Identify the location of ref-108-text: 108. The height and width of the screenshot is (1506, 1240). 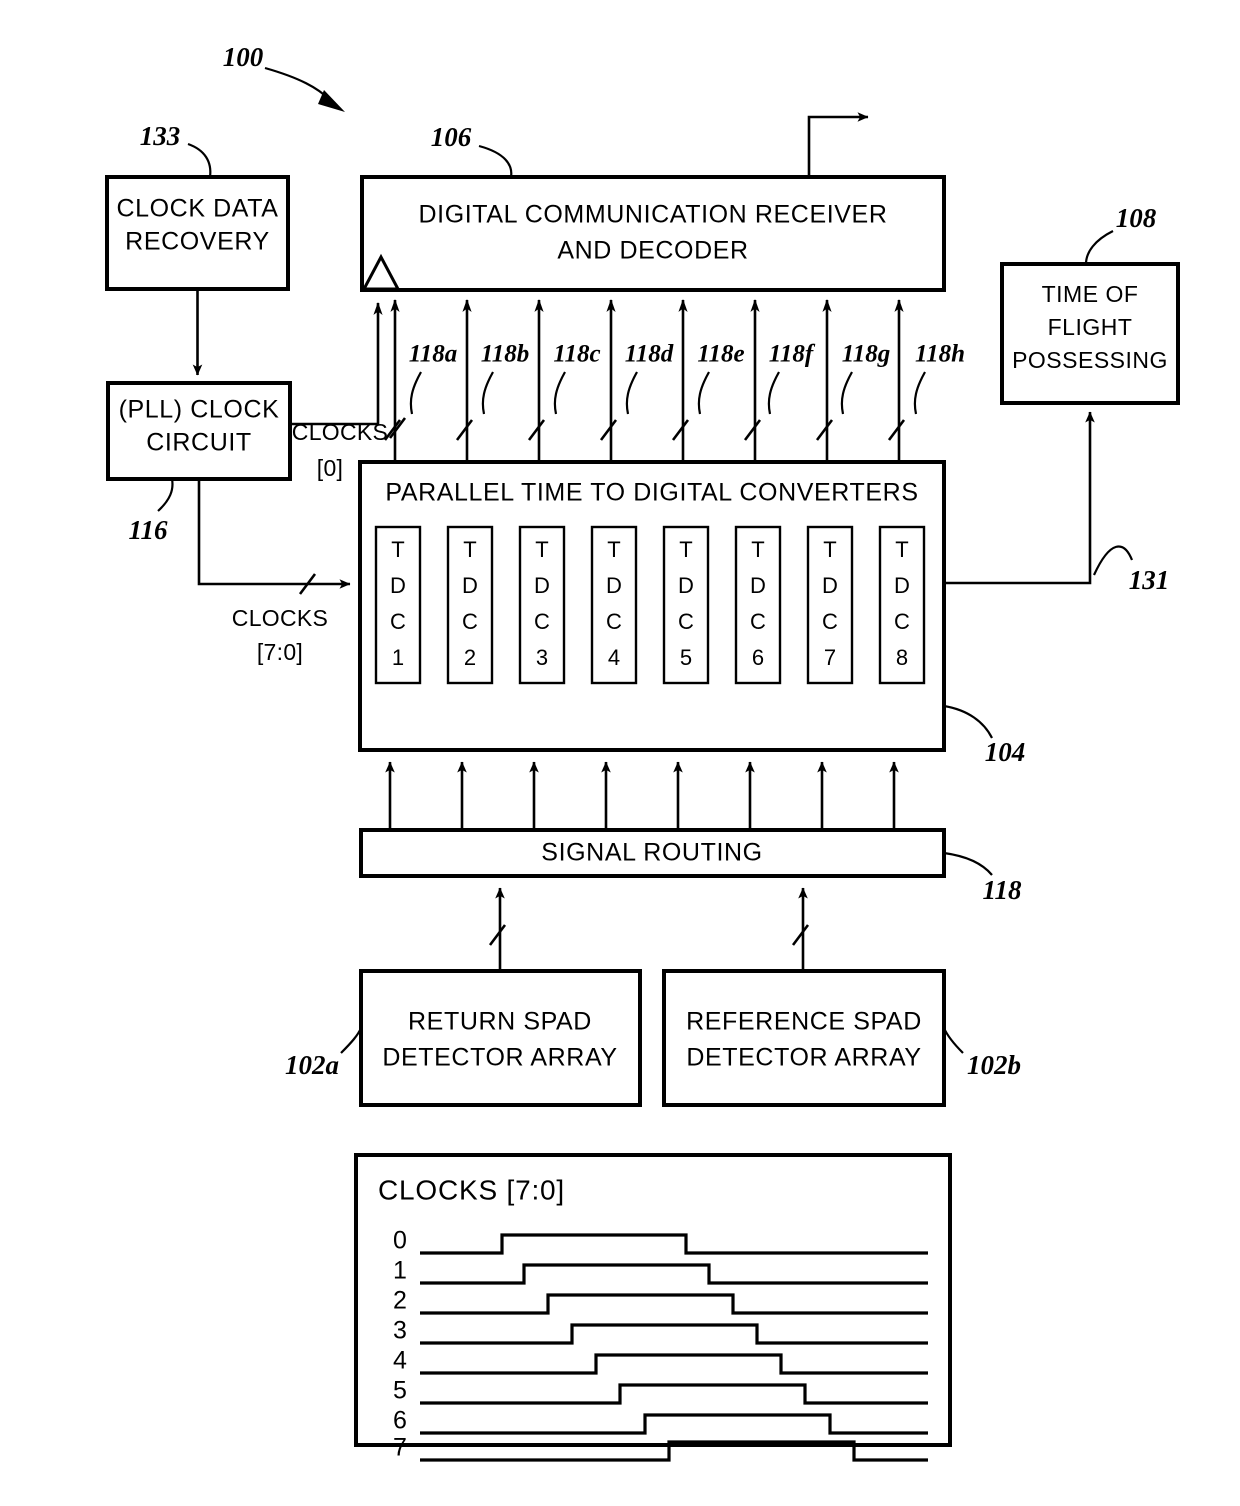
(1136, 218).